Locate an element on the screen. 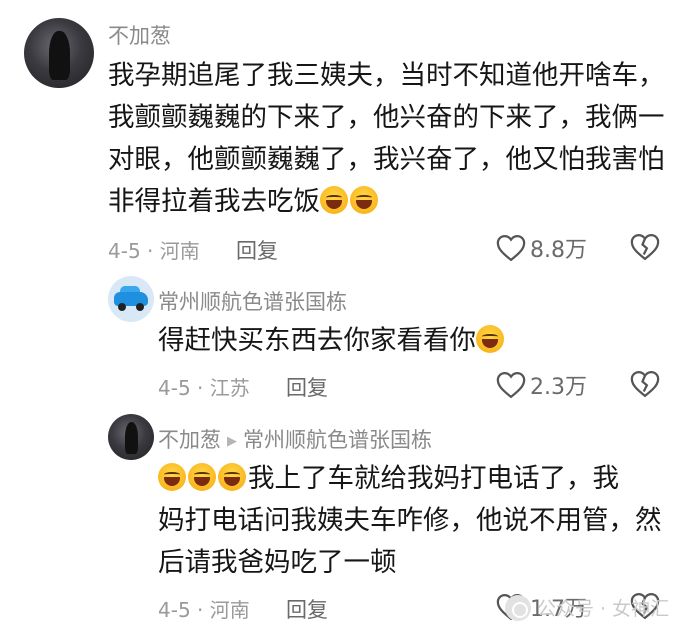 The image size is (690, 640). comment-text-line-emoji: 我上了车就给我妈打电话了，我 is located at coordinates (410, 479).